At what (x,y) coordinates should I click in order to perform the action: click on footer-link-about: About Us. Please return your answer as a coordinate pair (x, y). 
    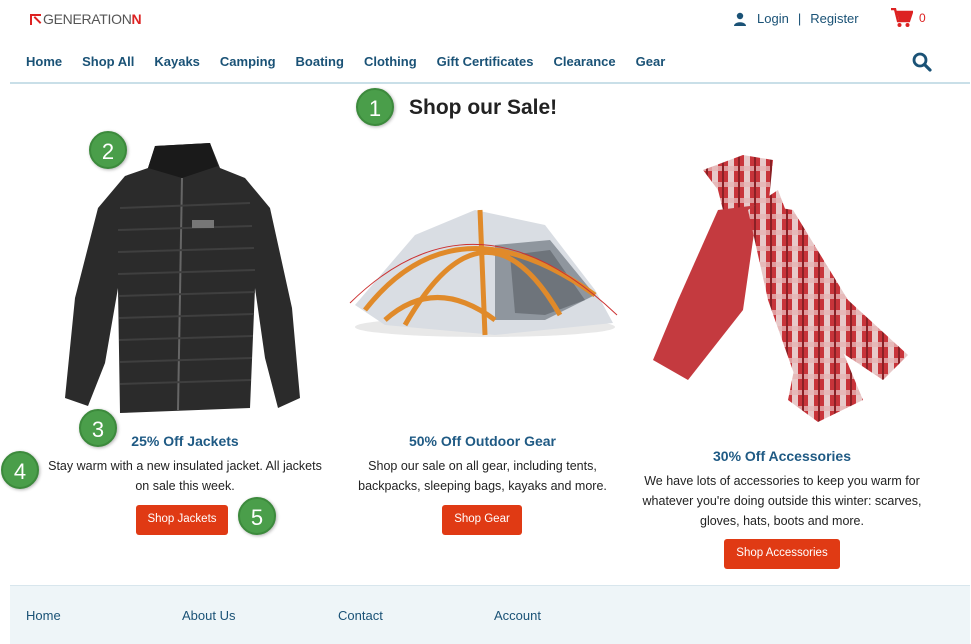
    Looking at the image, I should click on (208, 615).